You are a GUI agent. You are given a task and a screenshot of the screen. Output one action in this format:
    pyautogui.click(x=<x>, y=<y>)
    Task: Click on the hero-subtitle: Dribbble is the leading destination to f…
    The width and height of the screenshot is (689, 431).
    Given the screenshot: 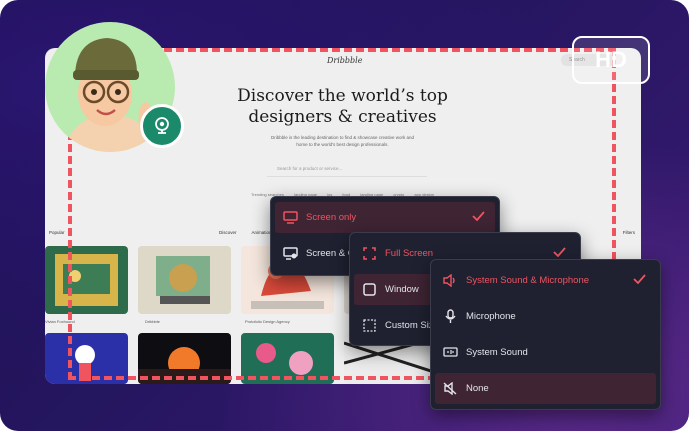 What is the action you would take?
    pyautogui.click(x=342, y=141)
    